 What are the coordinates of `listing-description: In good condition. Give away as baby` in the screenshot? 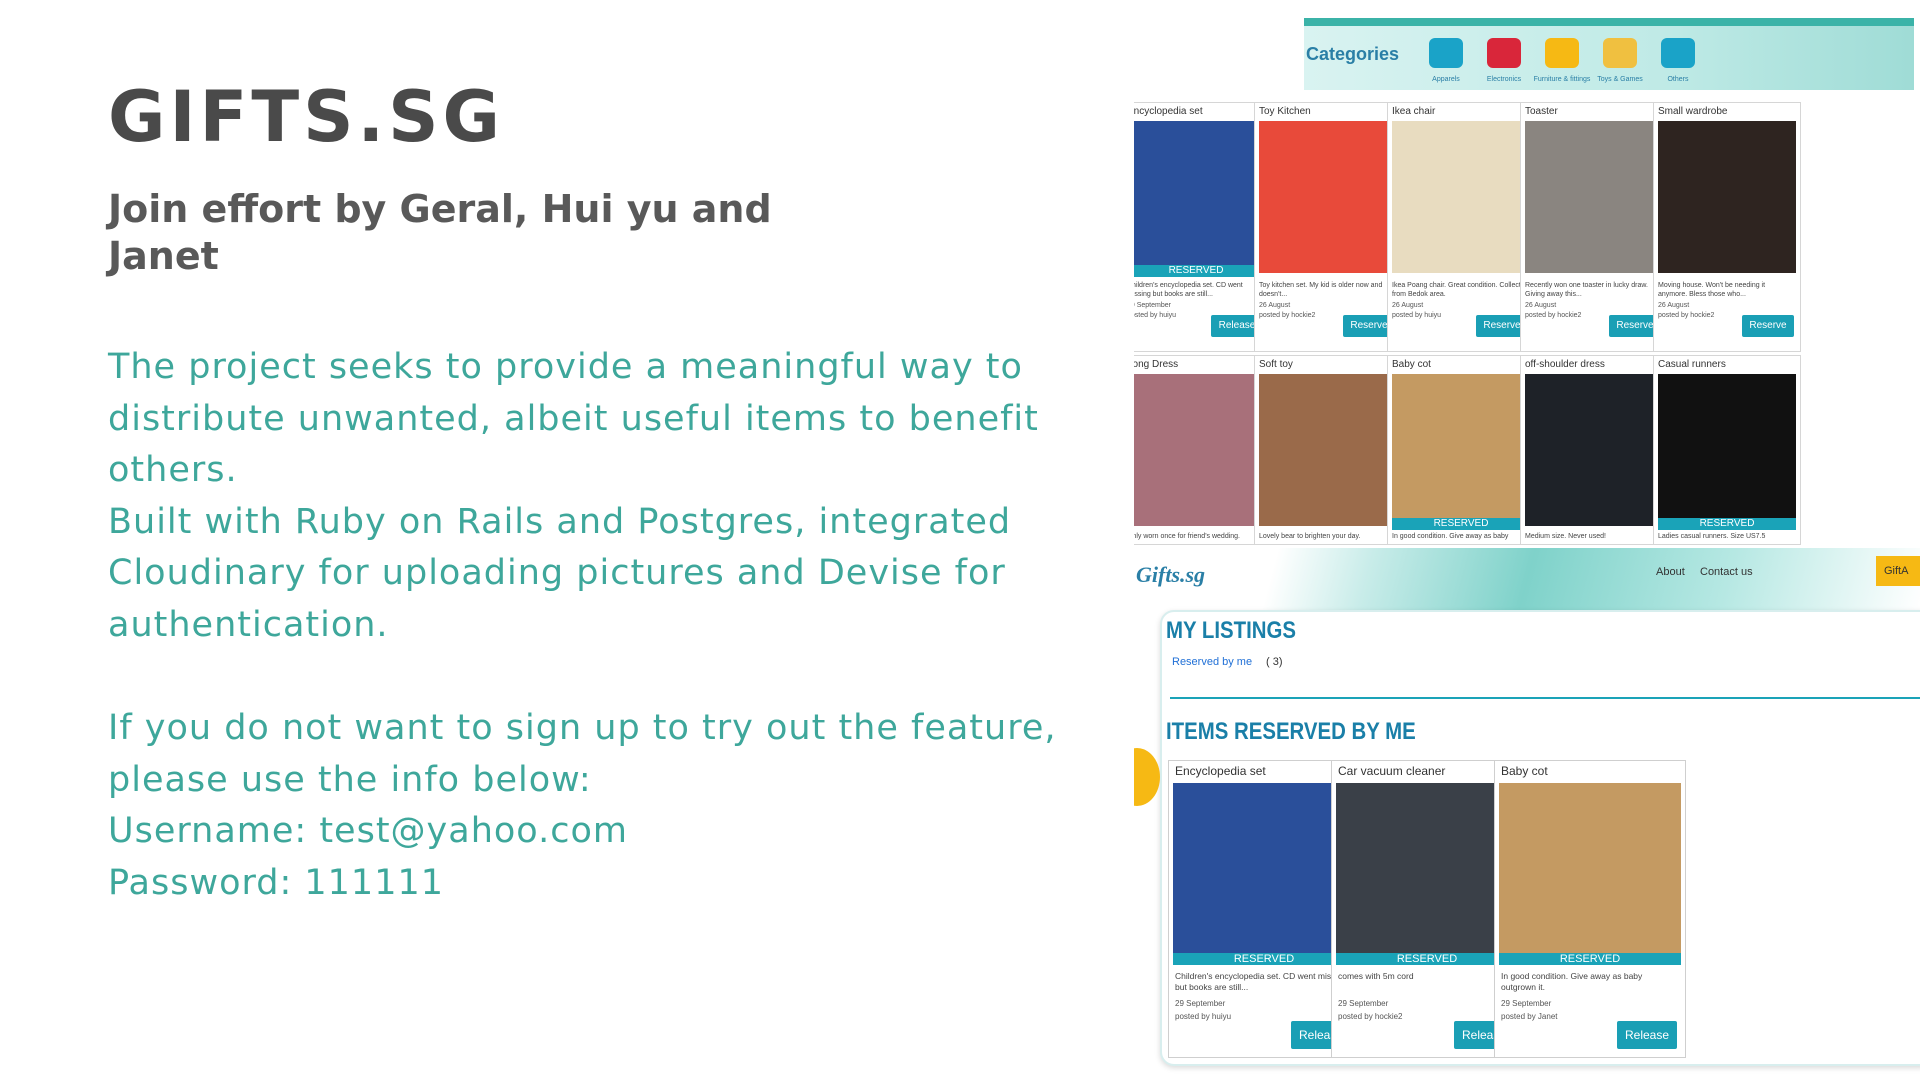 It's located at (1450, 536).